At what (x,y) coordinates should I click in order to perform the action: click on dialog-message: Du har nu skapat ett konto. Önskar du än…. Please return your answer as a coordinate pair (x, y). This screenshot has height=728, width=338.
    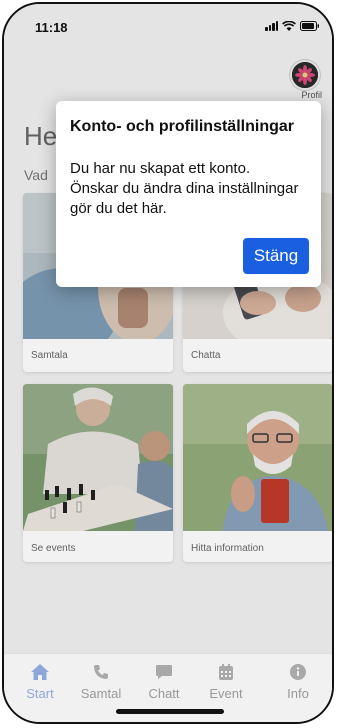
    Looking at the image, I should click on (184, 188).